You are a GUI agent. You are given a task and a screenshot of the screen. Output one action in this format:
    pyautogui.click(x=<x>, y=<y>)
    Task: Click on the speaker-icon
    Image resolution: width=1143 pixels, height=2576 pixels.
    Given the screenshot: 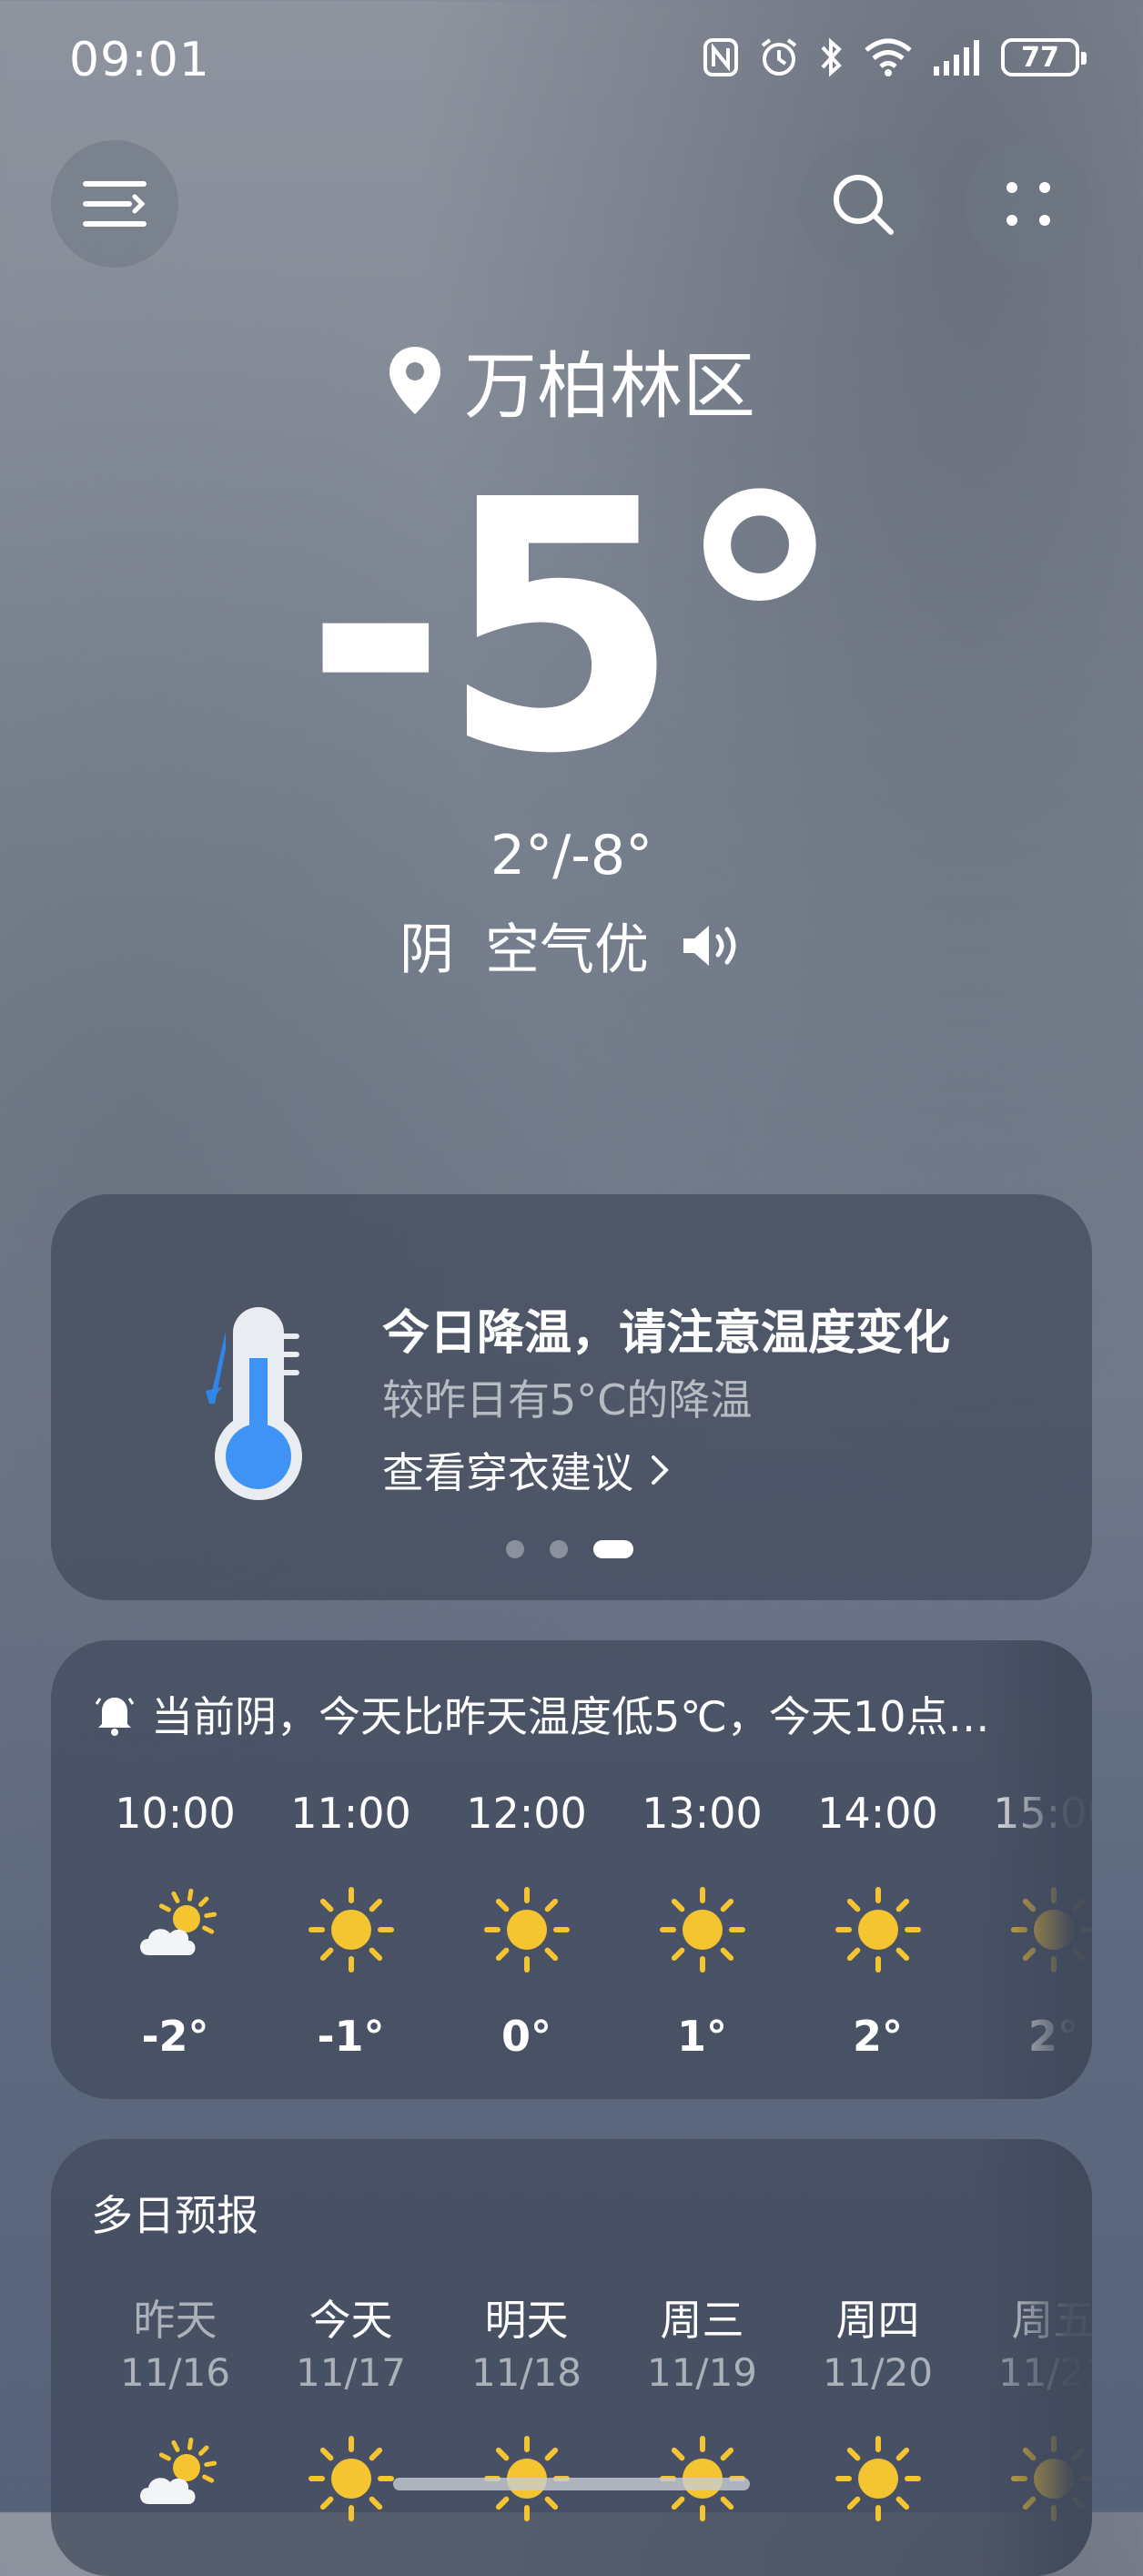 What is the action you would take?
    pyautogui.click(x=711, y=945)
    